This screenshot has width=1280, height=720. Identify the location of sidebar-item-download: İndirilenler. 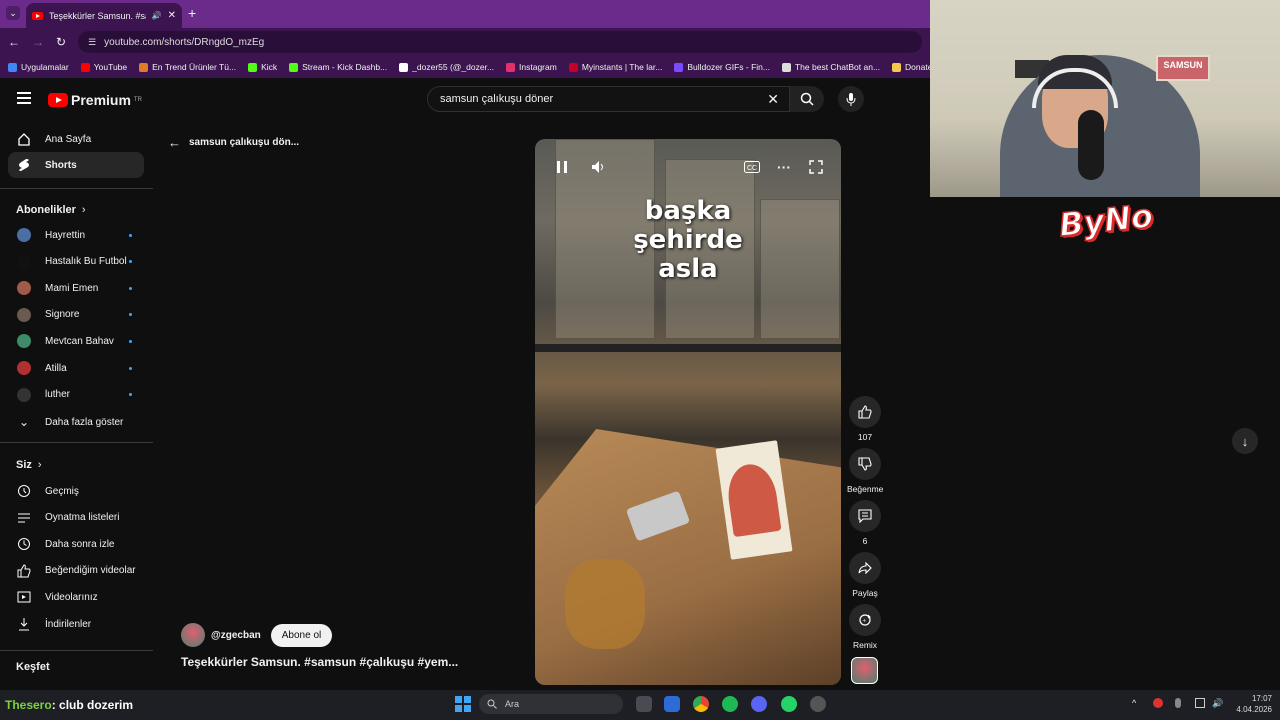
(76, 624).